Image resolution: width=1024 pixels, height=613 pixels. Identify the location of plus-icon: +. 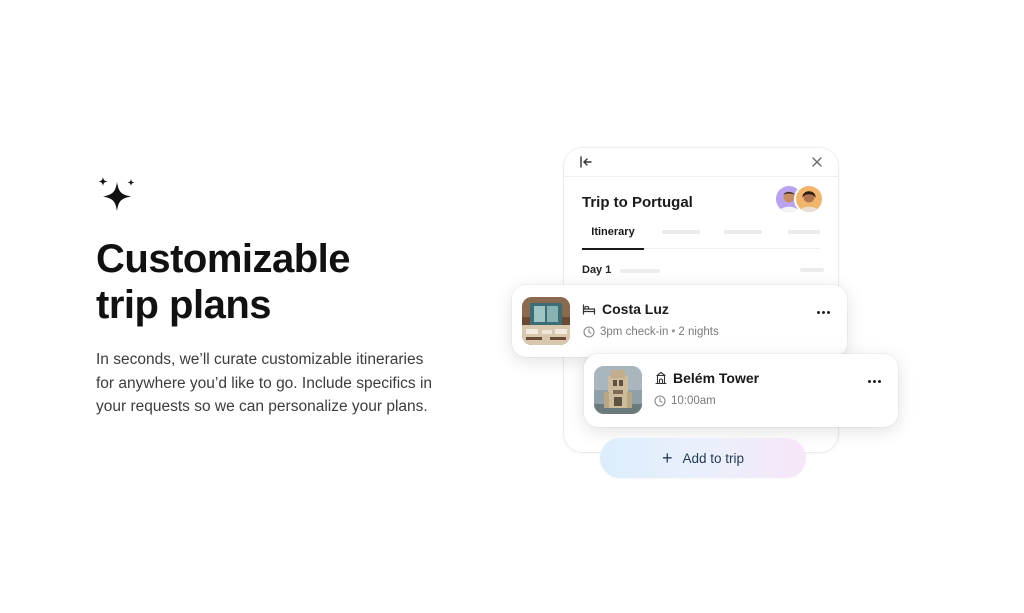
(667, 458).